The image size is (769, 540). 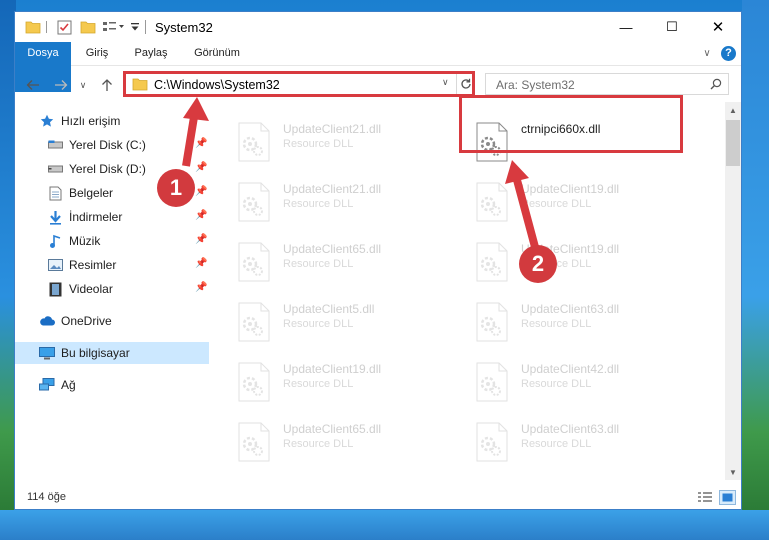 What do you see at coordinates (91, 193) in the screenshot?
I see `sidebar-item-label: Belgeler` at bounding box center [91, 193].